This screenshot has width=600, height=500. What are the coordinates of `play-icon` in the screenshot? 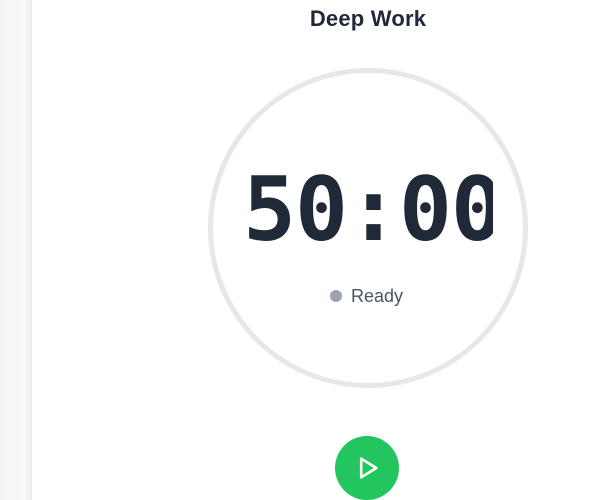 It's located at (368, 468).